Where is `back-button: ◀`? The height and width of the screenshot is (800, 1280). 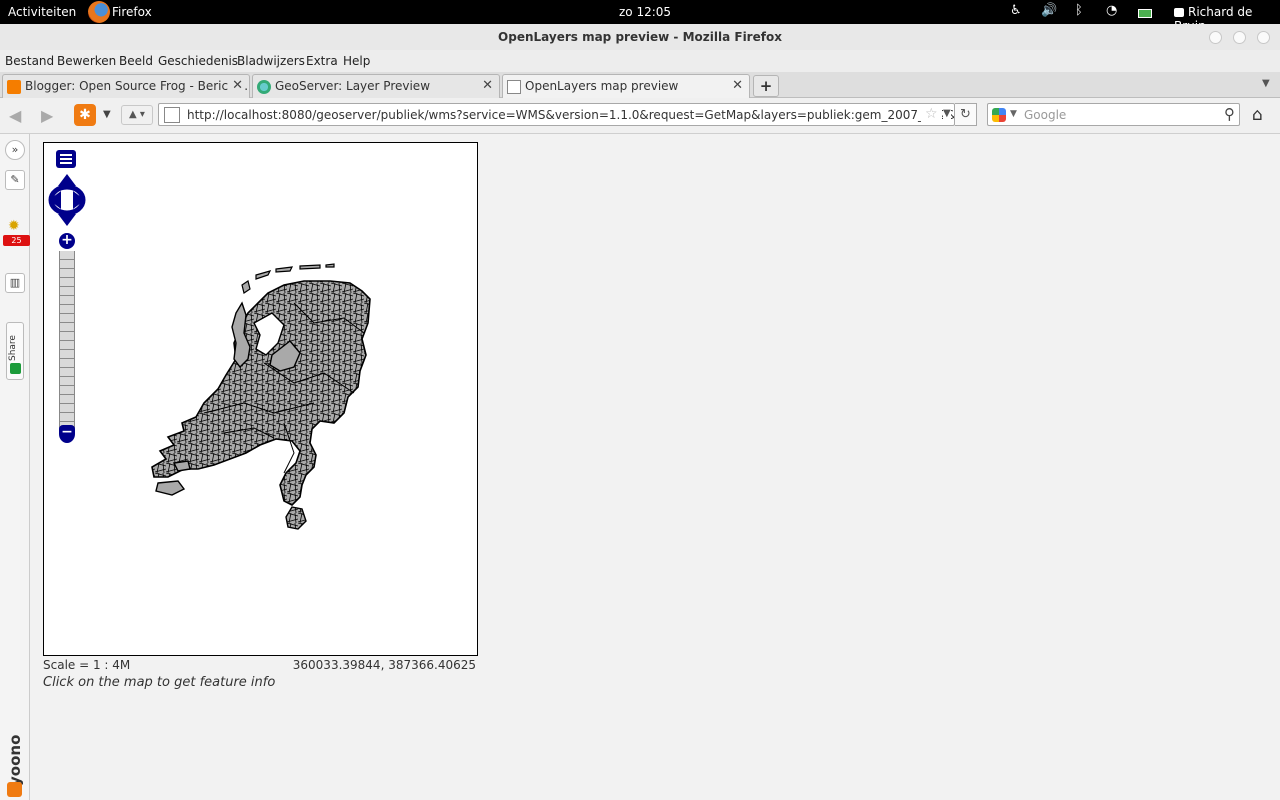 back-button: ◀ is located at coordinates (15, 115).